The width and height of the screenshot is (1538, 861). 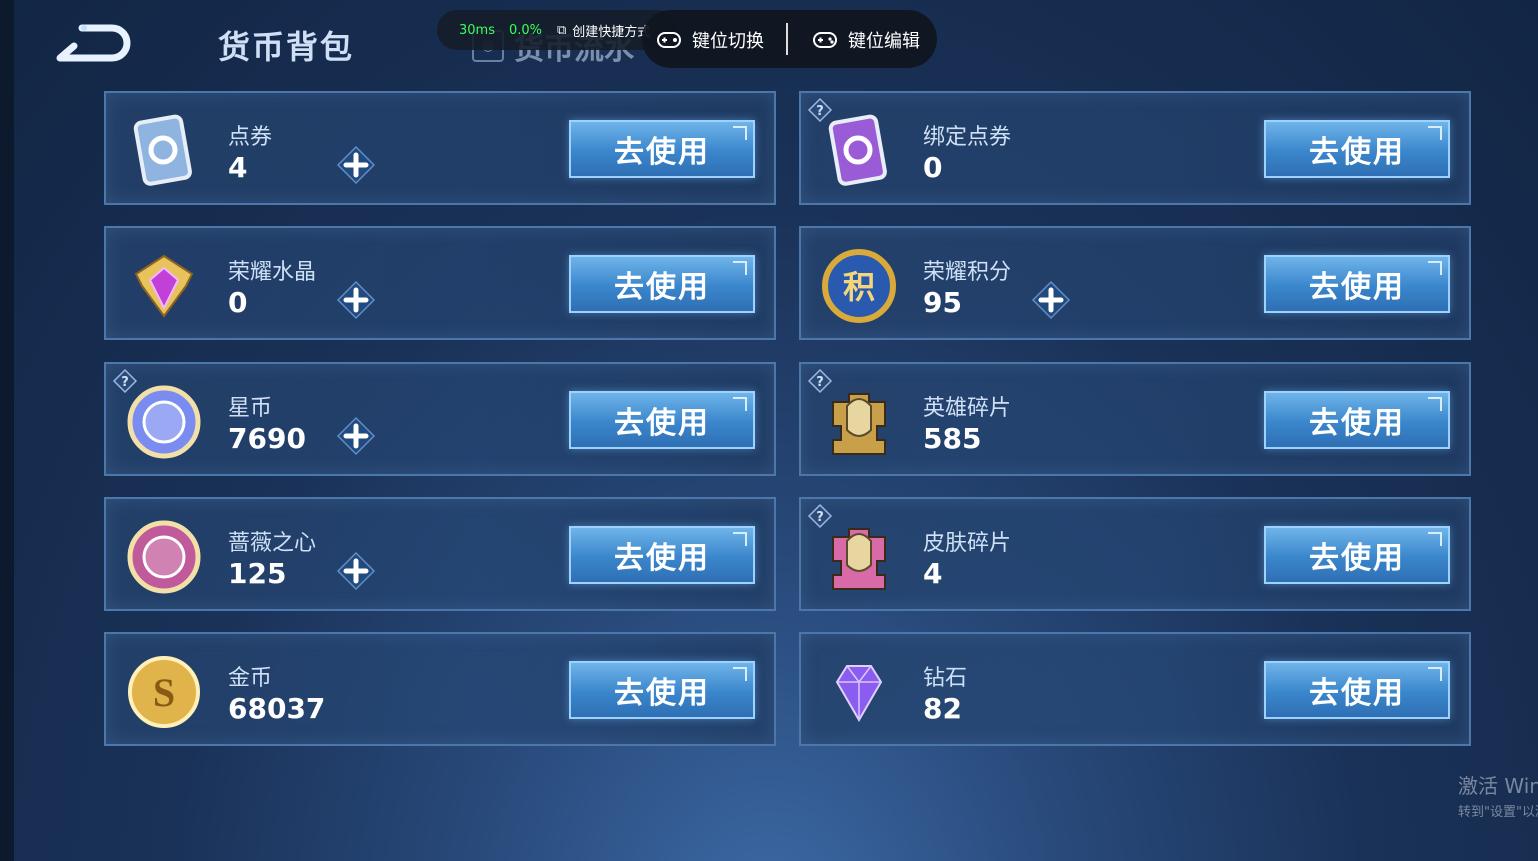 What do you see at coordinates (859, 424) in the screenshot?
I see `hero-fragment-icon` at bounding box center [859, 424].